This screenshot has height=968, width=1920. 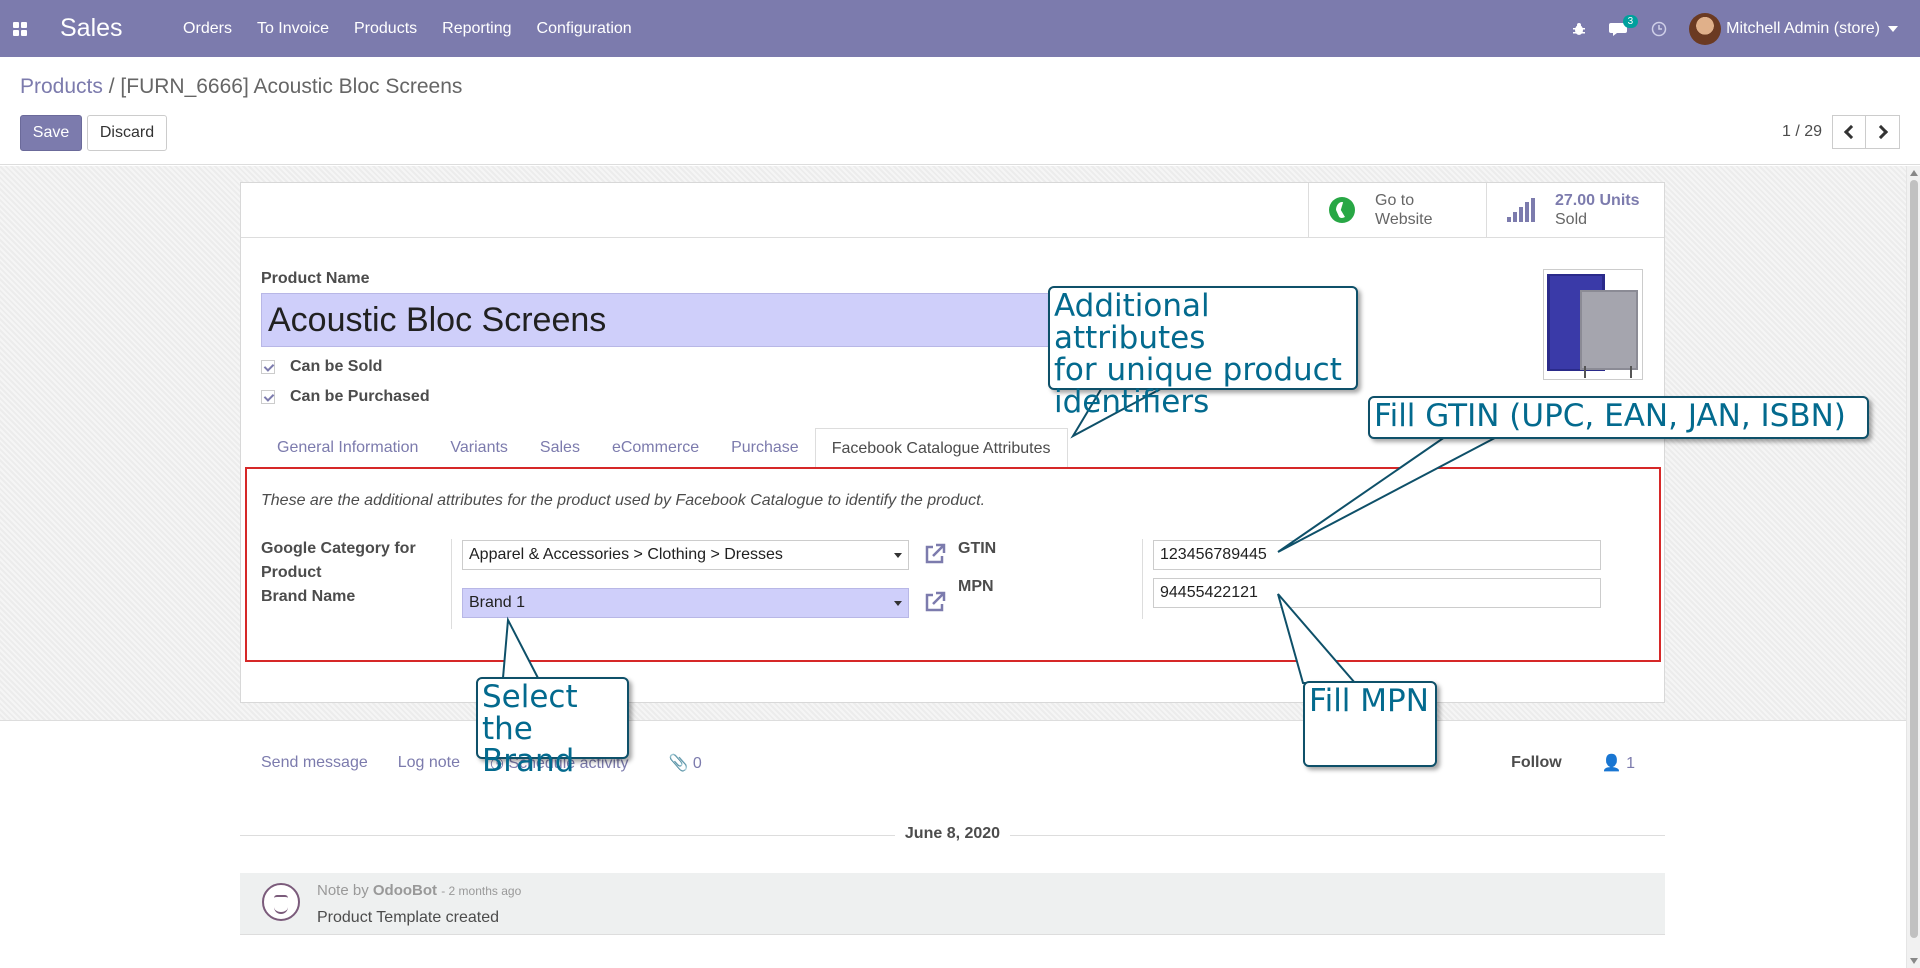 I want to click on menu-item-orders: Orders, so click(x=208, y=28).